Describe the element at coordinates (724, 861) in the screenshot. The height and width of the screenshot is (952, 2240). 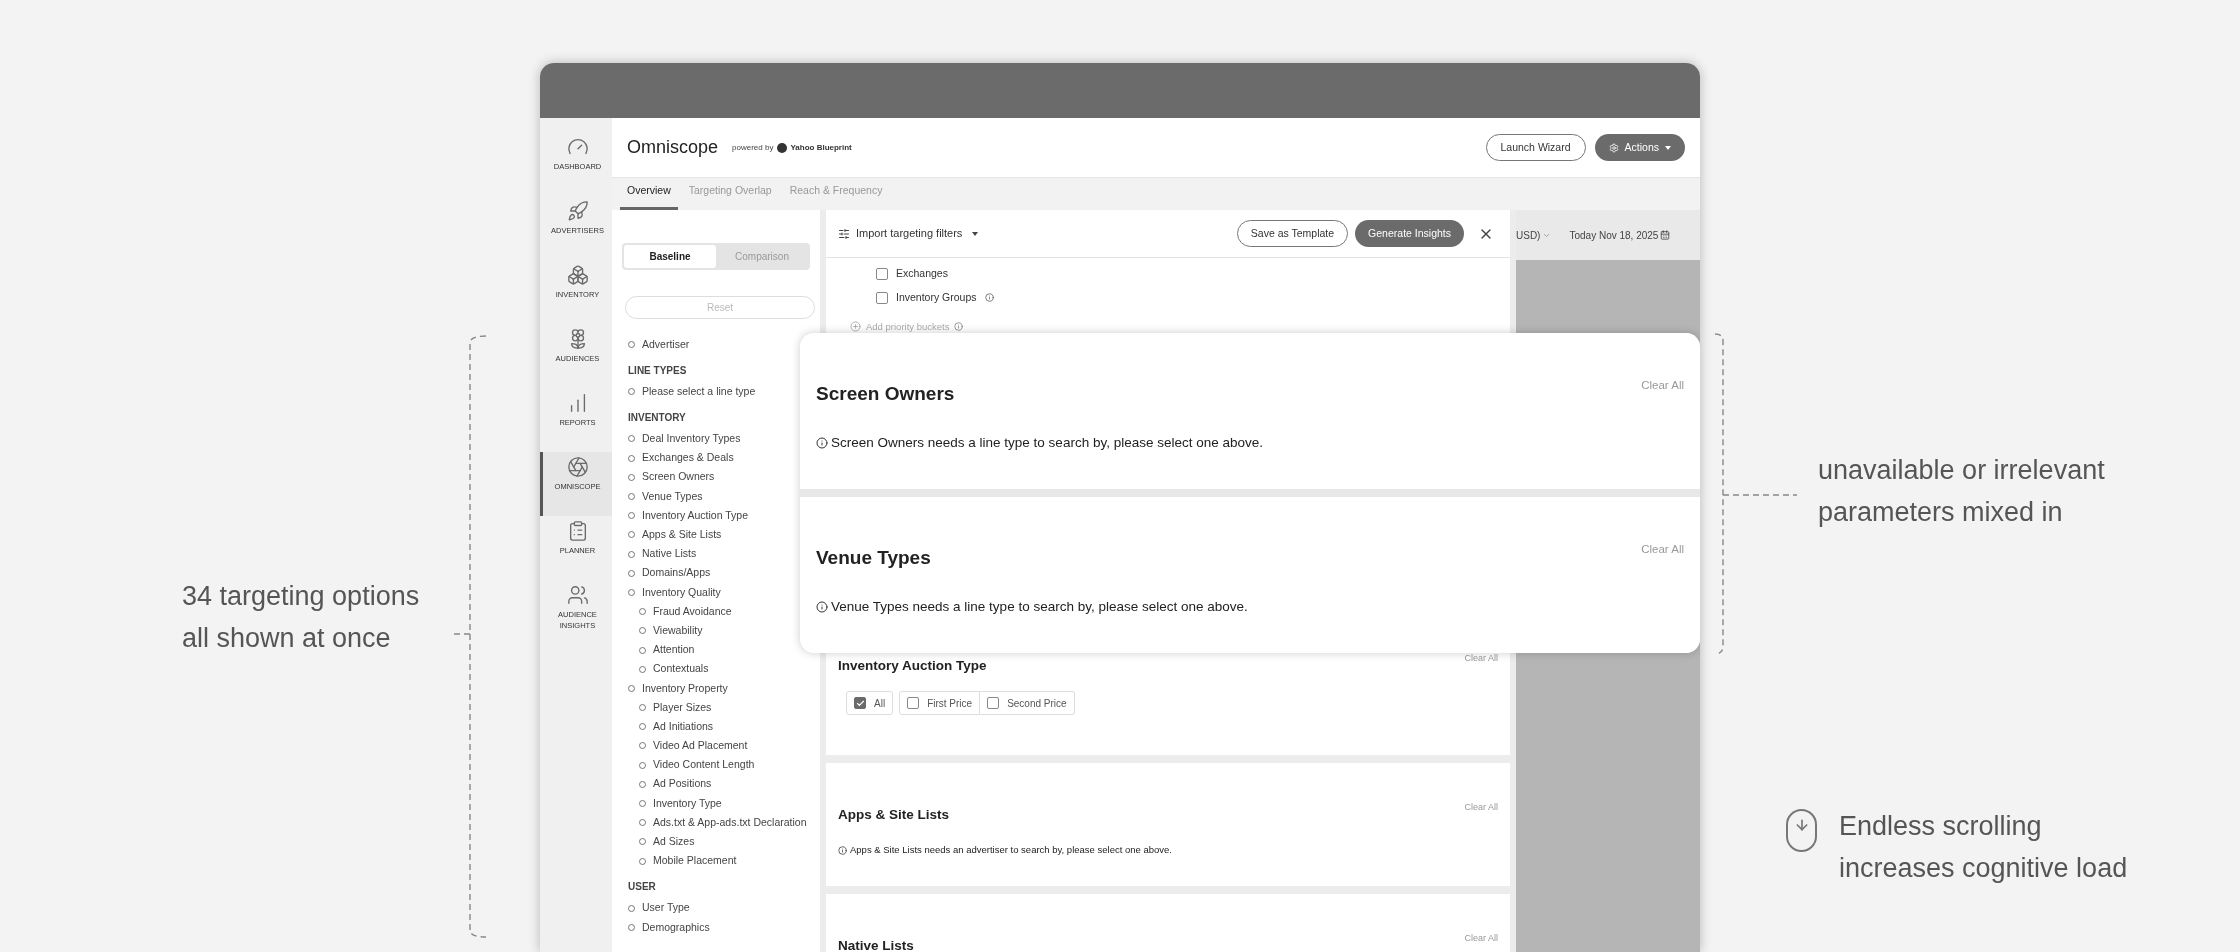
I see `sidebar-item: Mobile Placement` at that location.